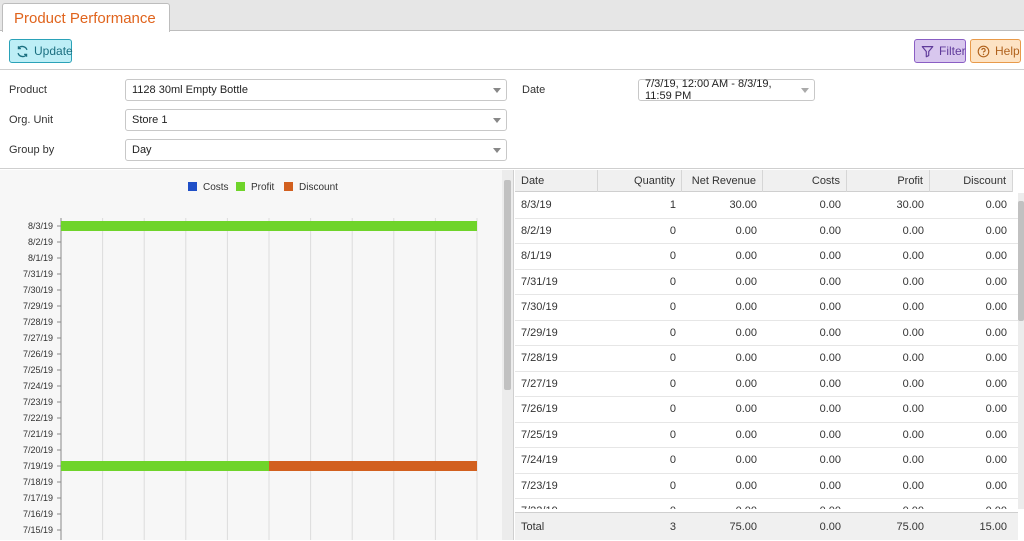 Image resolution: width=1024 pixels, height=541 pixels. What do you see at coordinates (952, 51) in the screenshot?
I see `filter-button-label: Filter` at bounding box center [952, 51].